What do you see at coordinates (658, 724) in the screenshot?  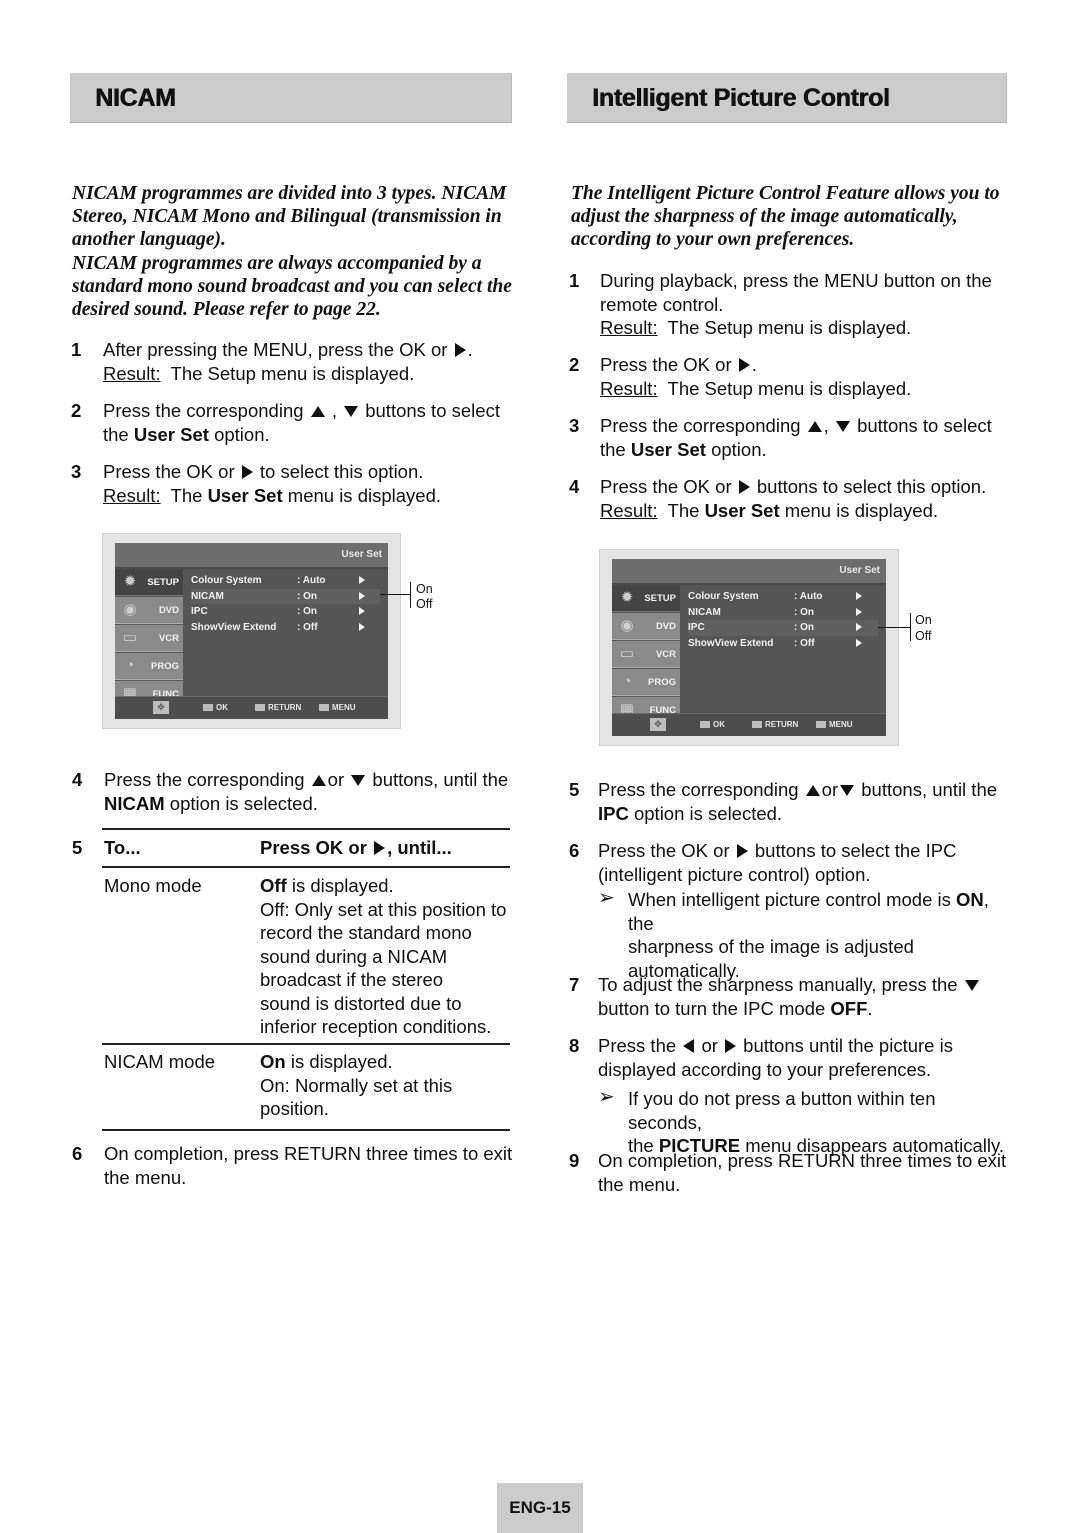 I see `navigation-icon: ✥` at bounding box center [658, 724].